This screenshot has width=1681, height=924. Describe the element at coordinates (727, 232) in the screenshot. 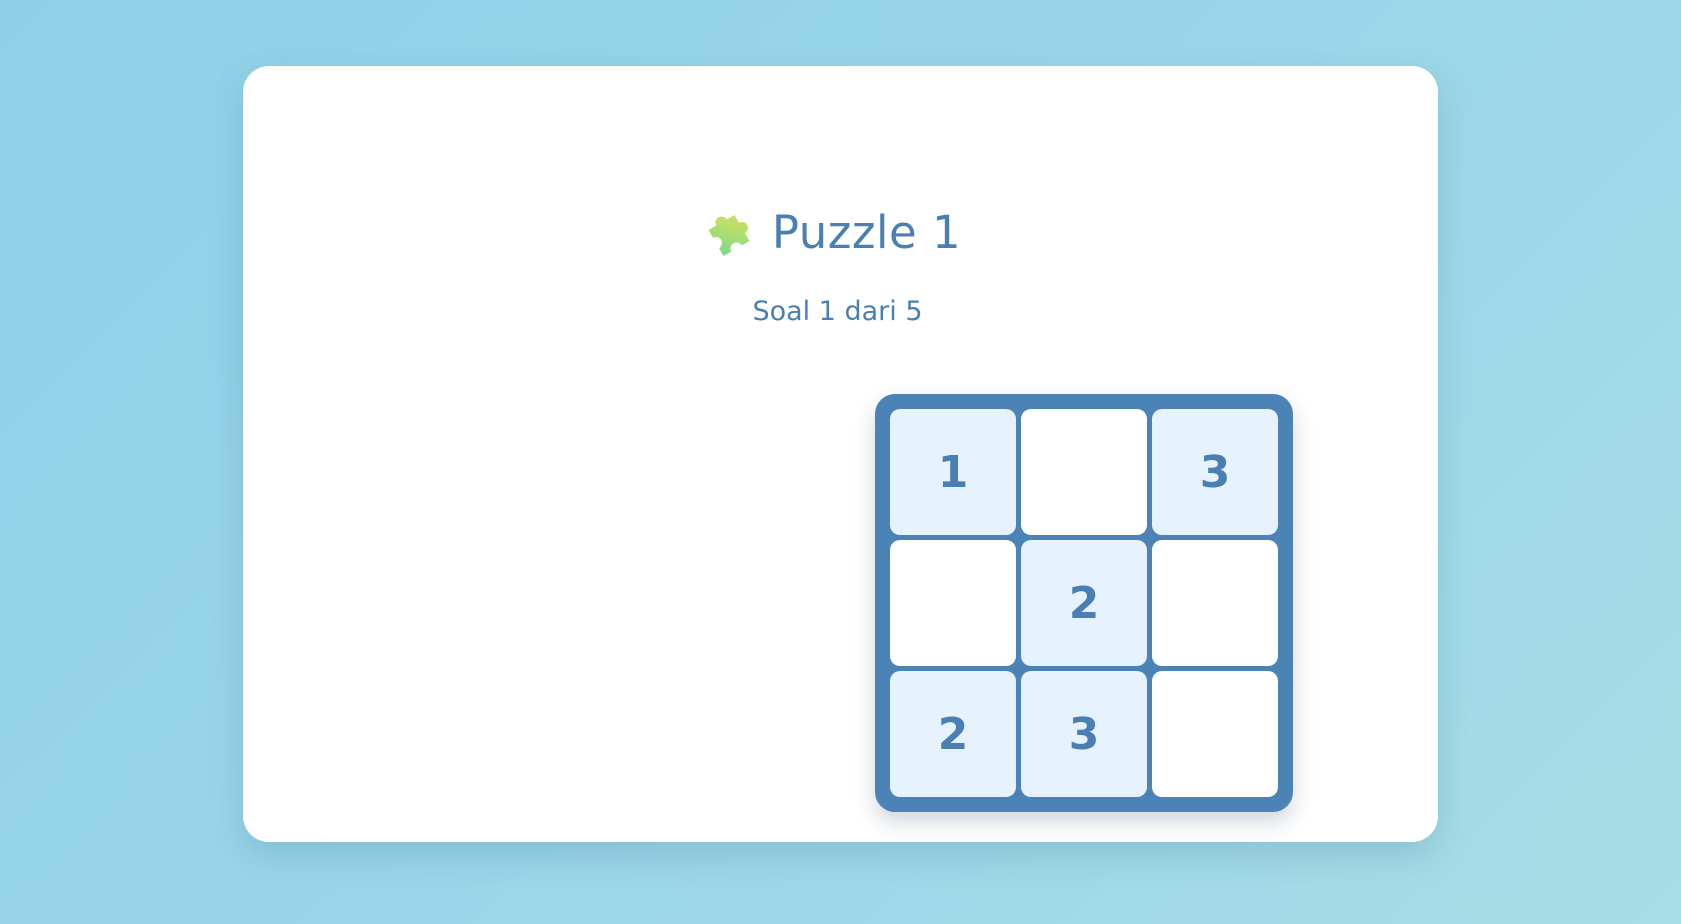

I see `puzzle-piece-icon` at that location.